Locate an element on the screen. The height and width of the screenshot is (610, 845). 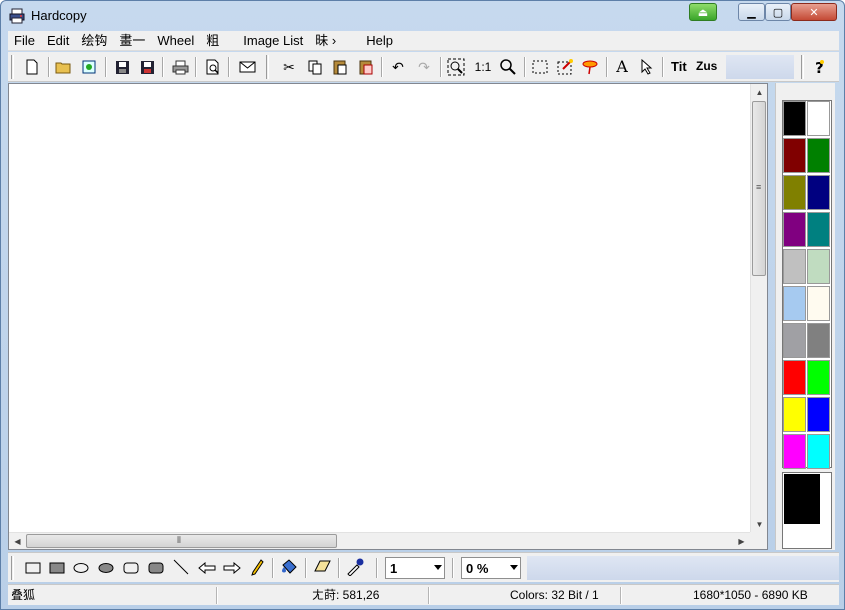
open-image-icon is located at coordinates (90, 67).